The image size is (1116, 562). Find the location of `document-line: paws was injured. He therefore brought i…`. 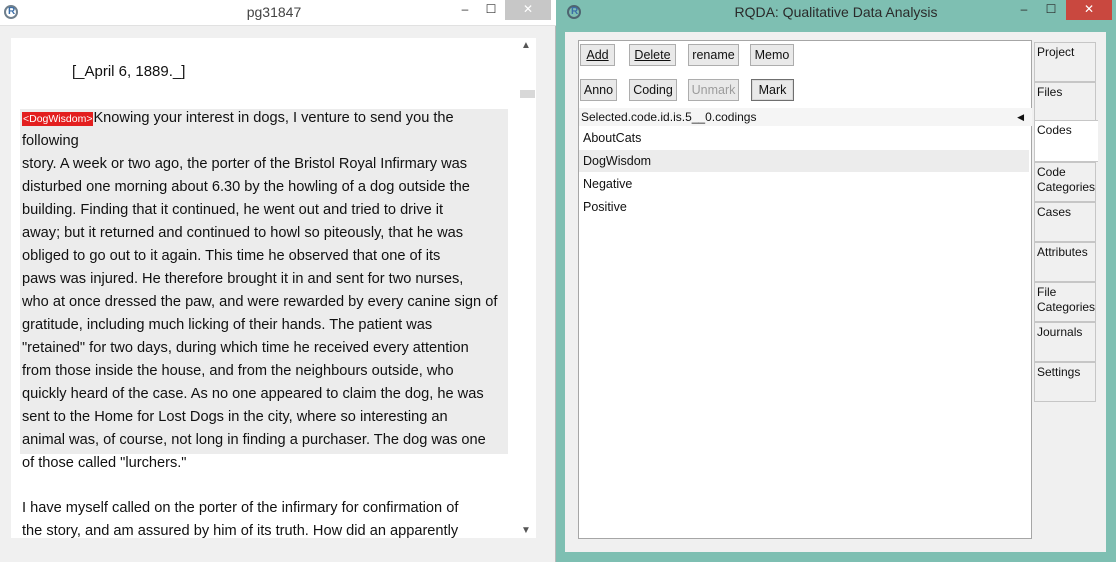

document-line: paws was injured. He therefore brought i… is located at coordinates (243, 279).